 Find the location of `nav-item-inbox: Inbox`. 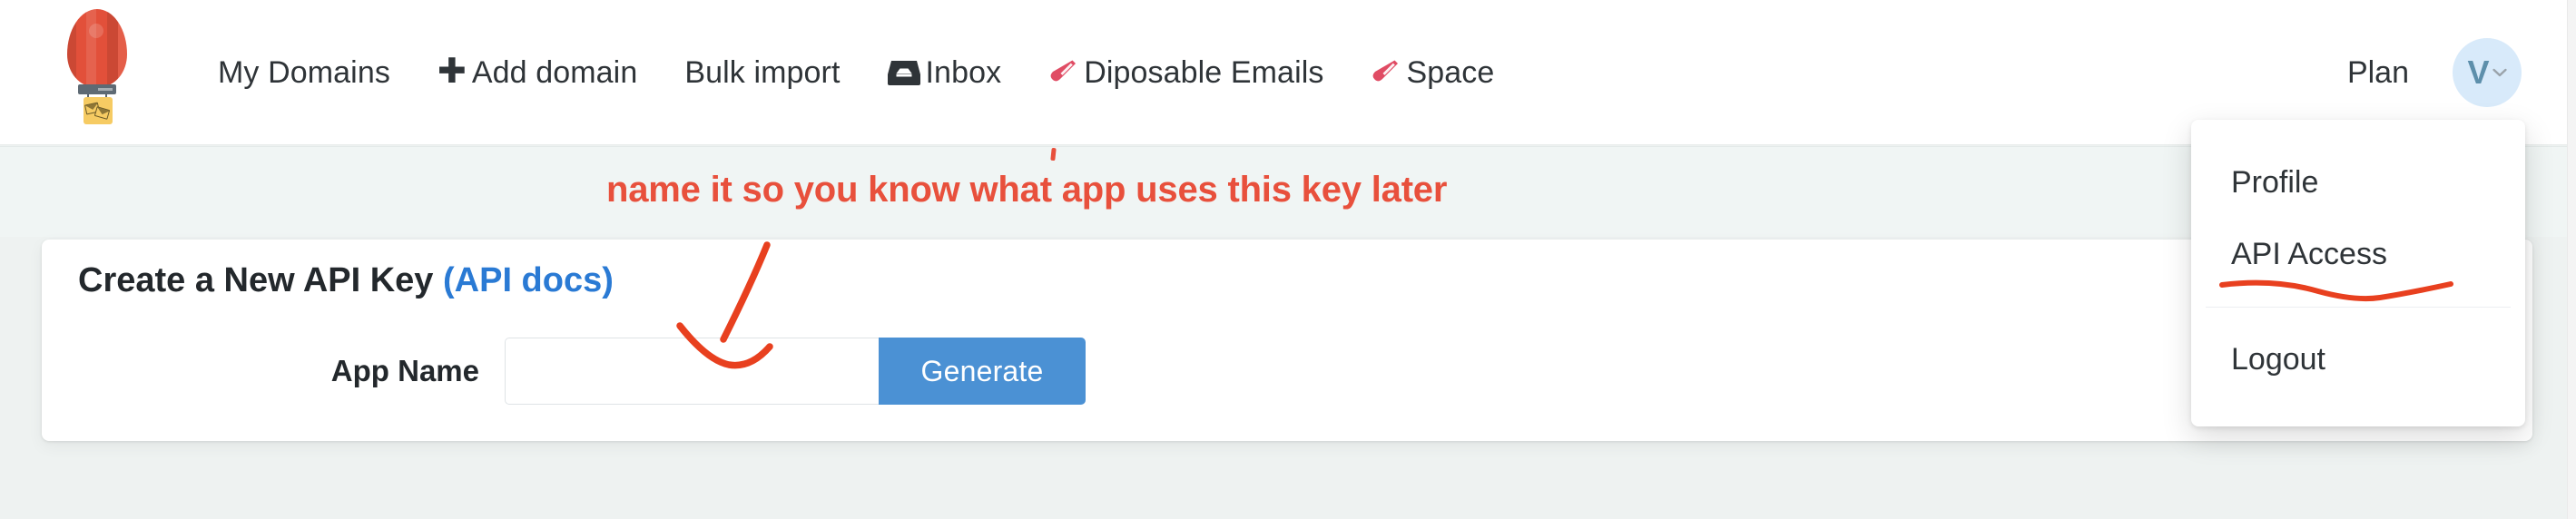

nav-item-inbox: Inbox is located at coordinates (945, 73).